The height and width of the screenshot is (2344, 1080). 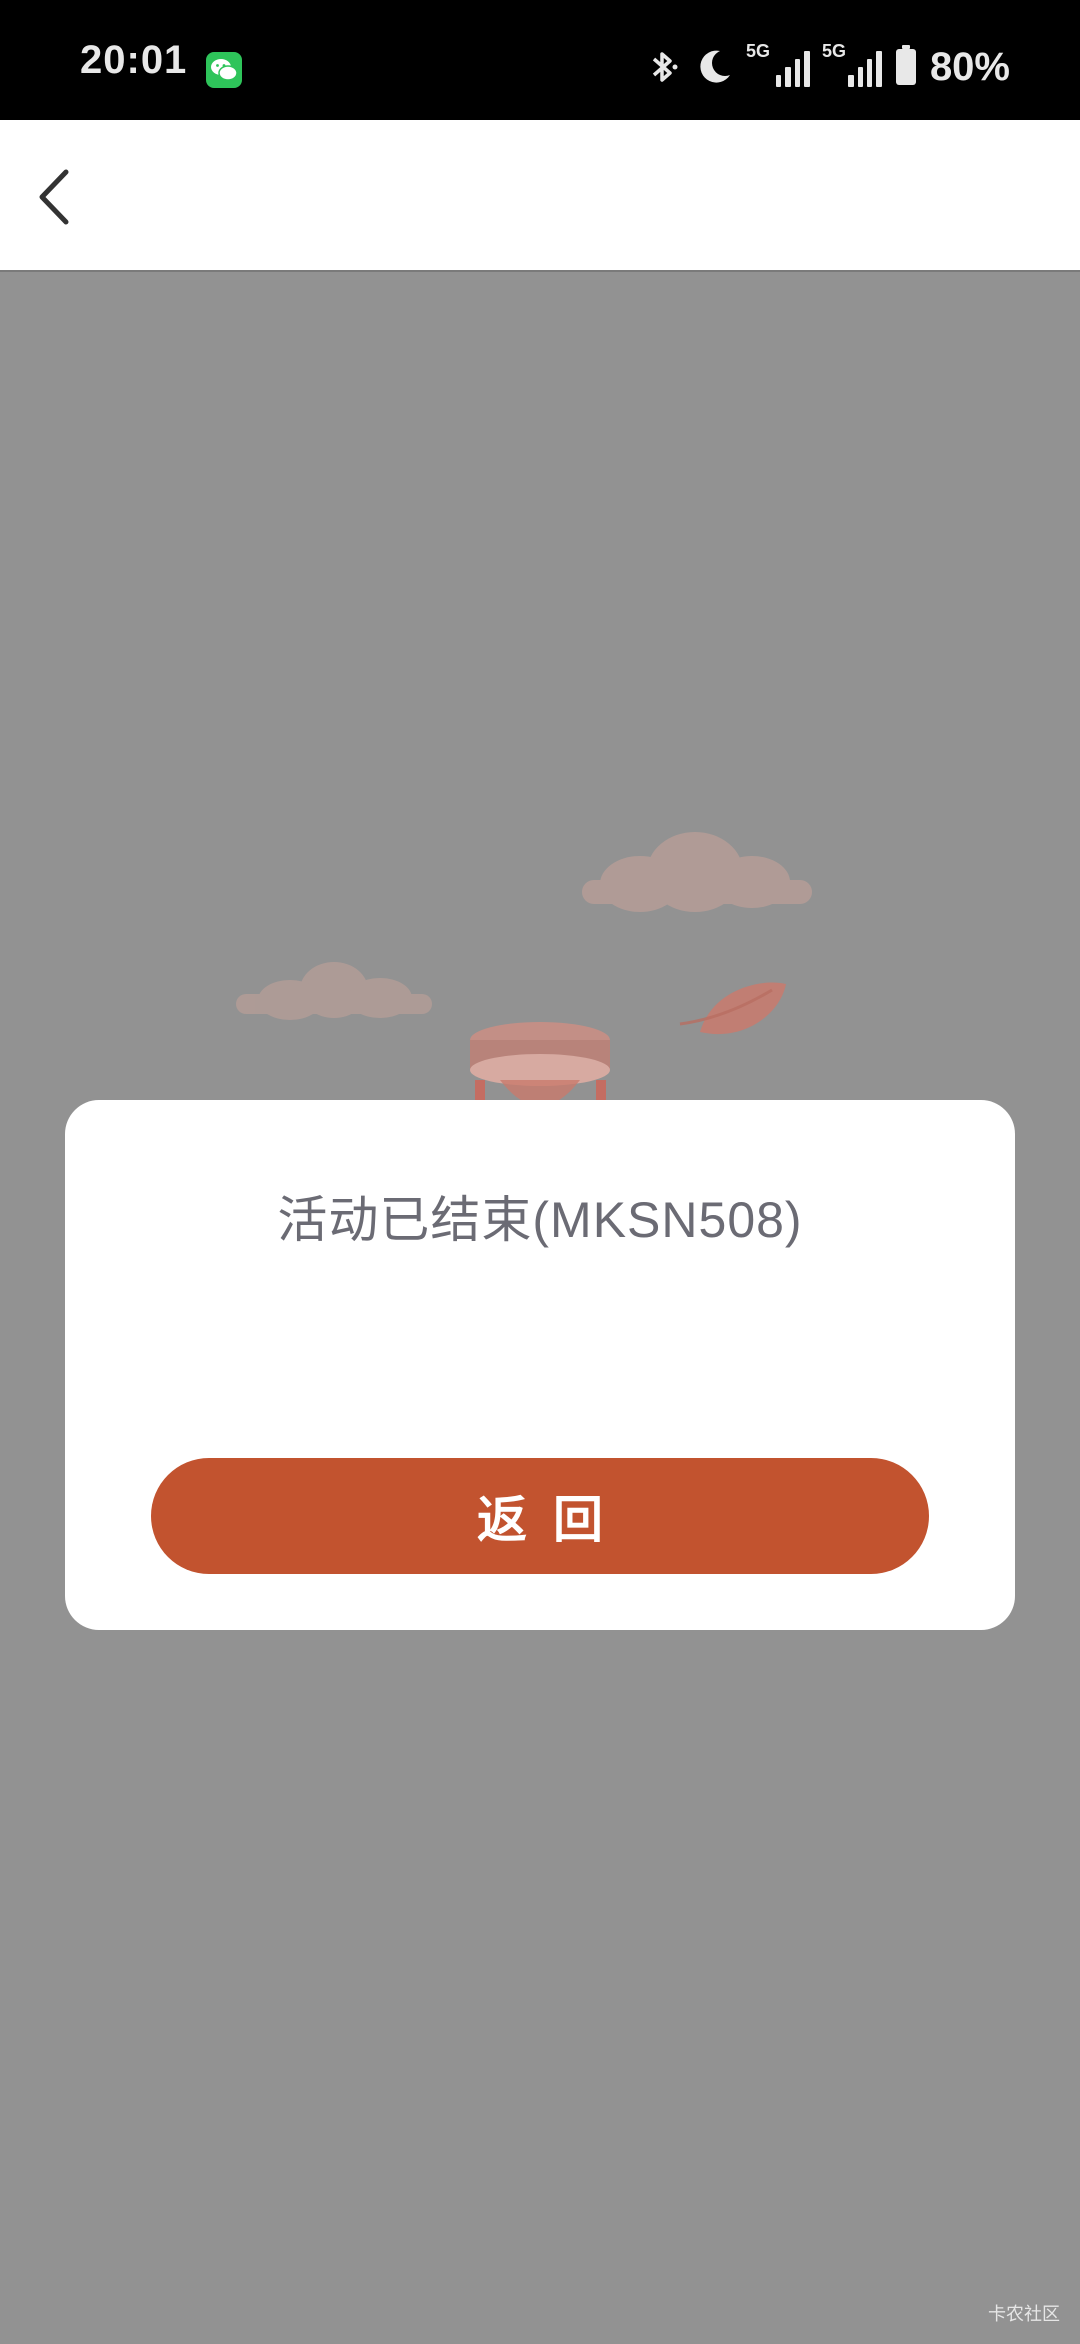 I want to click on moon-icon, so click(x=715, y=66).